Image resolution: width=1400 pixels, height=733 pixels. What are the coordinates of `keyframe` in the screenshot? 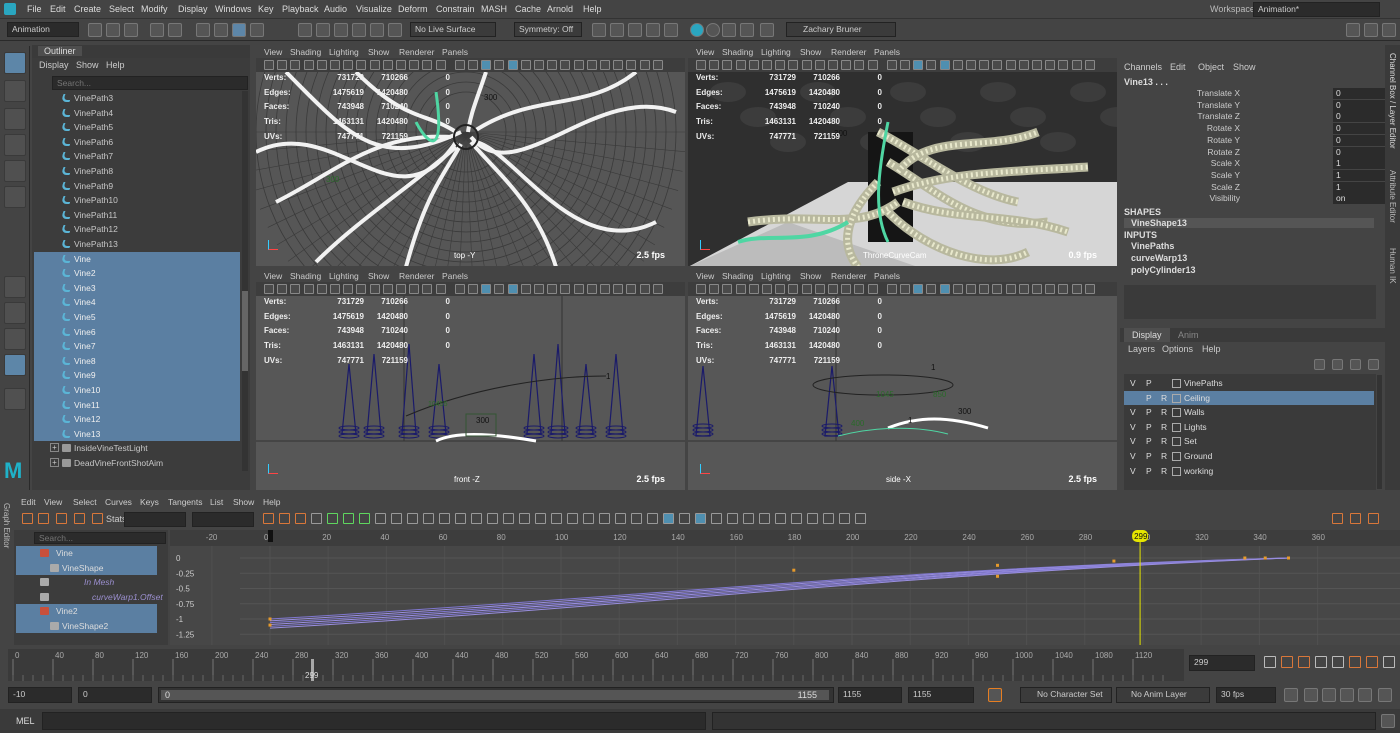 It's located at (270, 625).